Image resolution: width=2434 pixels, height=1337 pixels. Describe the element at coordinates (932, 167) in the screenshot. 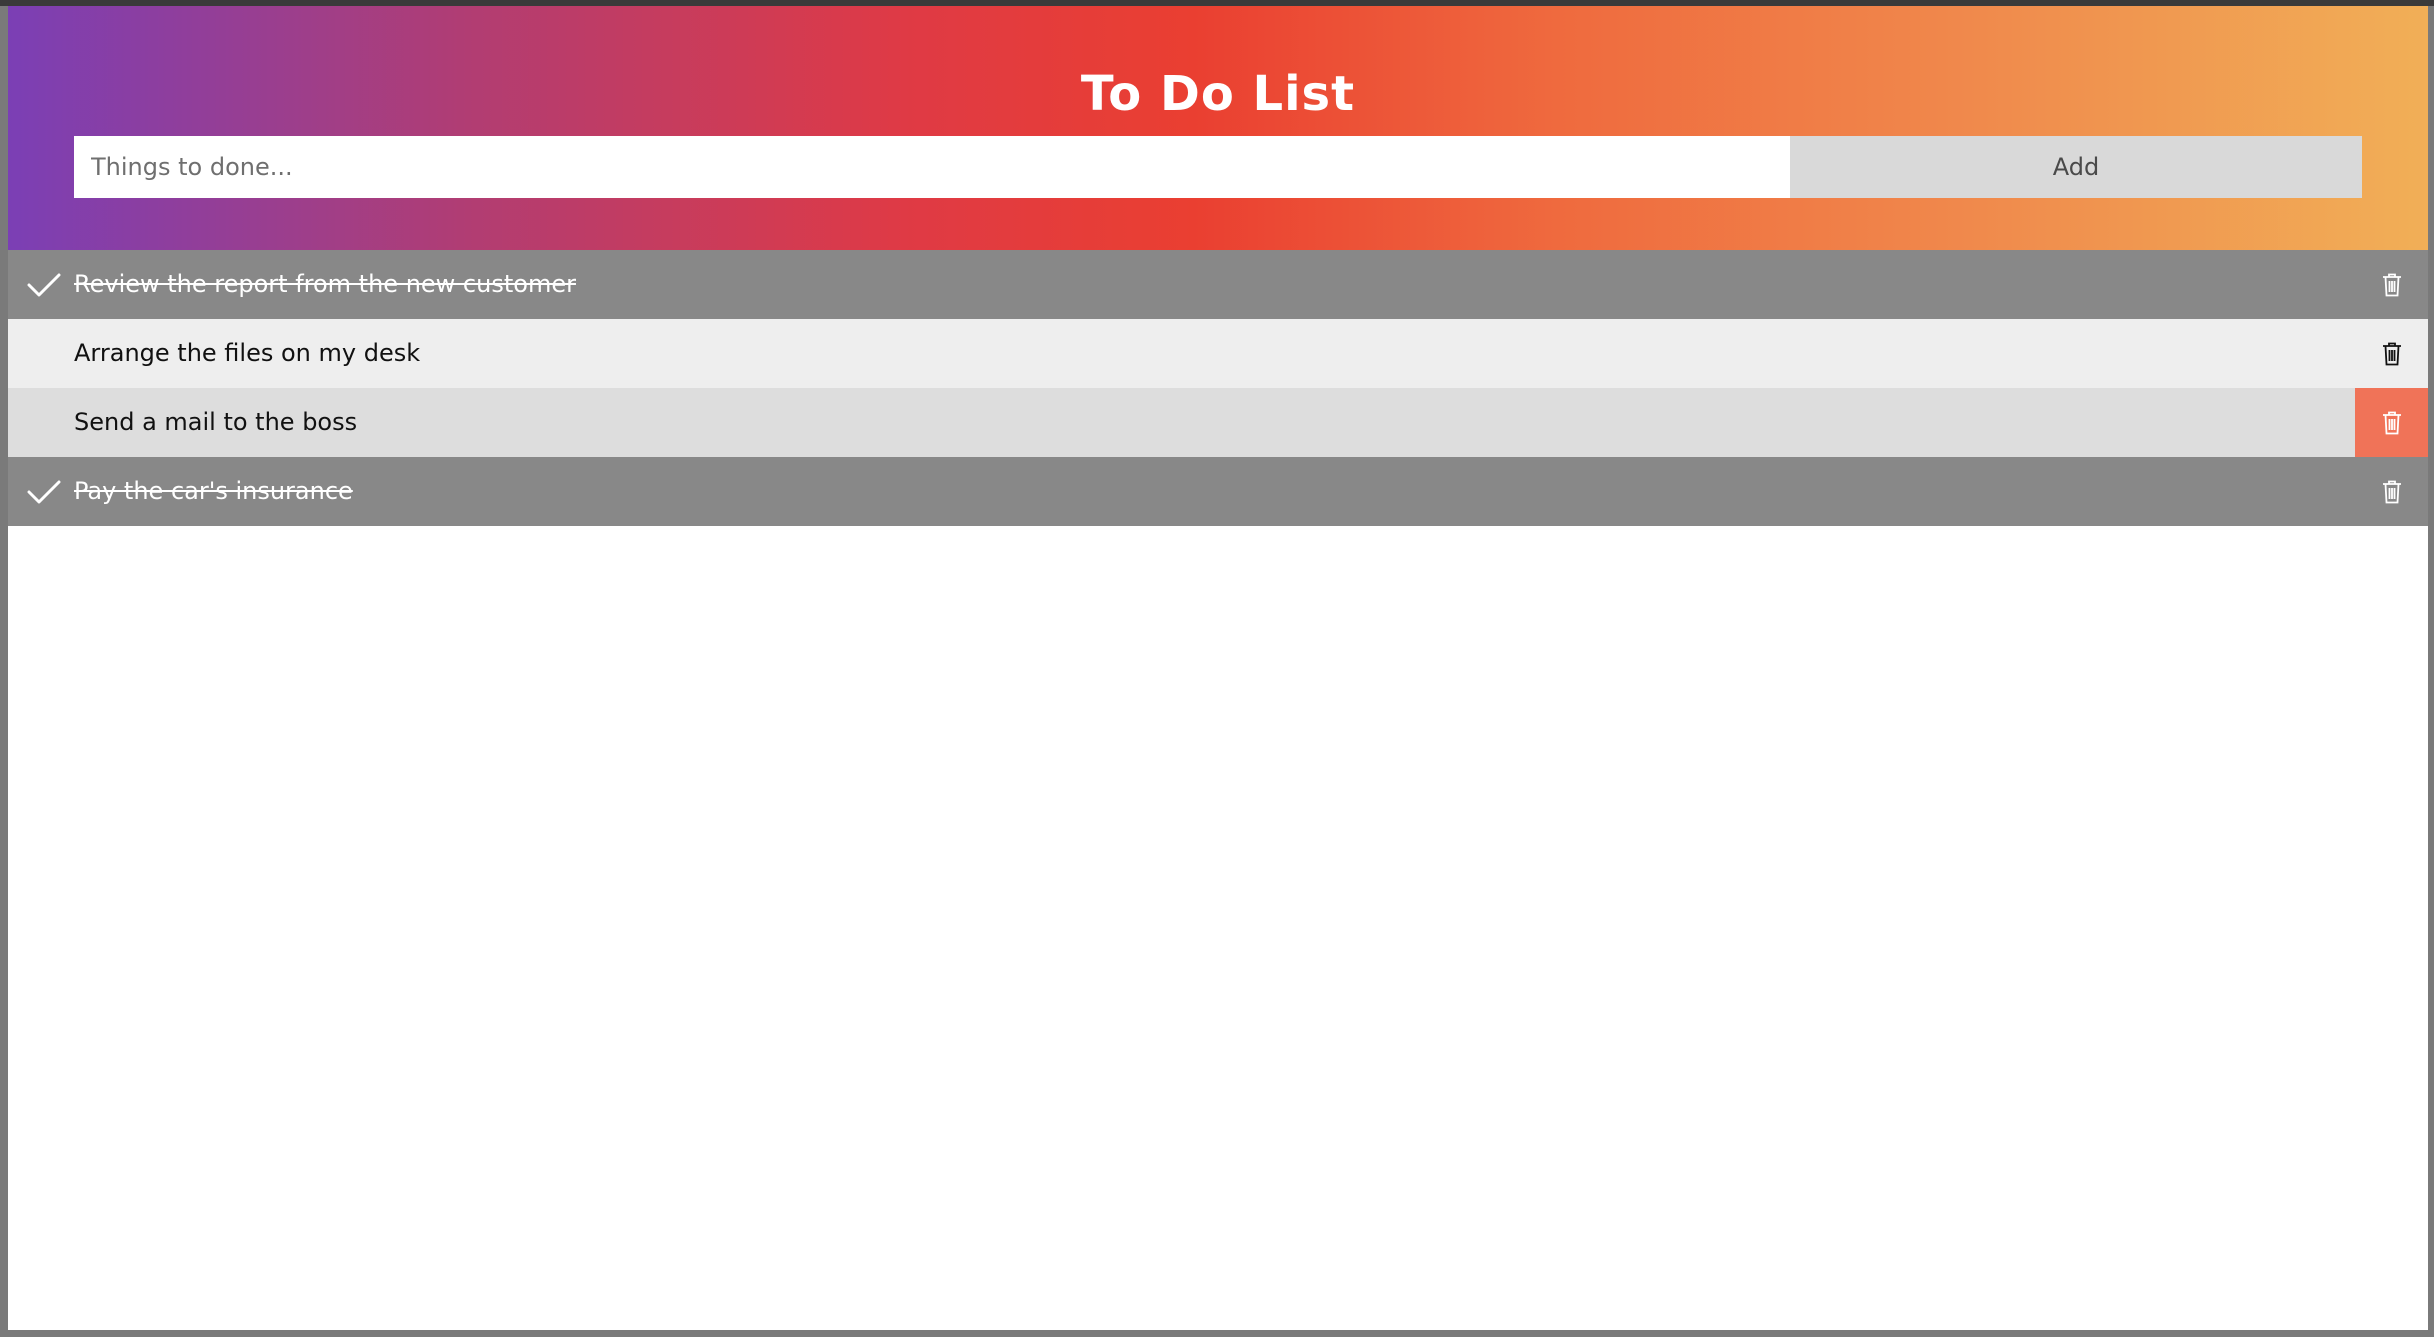

I see `todo-input` at that location.